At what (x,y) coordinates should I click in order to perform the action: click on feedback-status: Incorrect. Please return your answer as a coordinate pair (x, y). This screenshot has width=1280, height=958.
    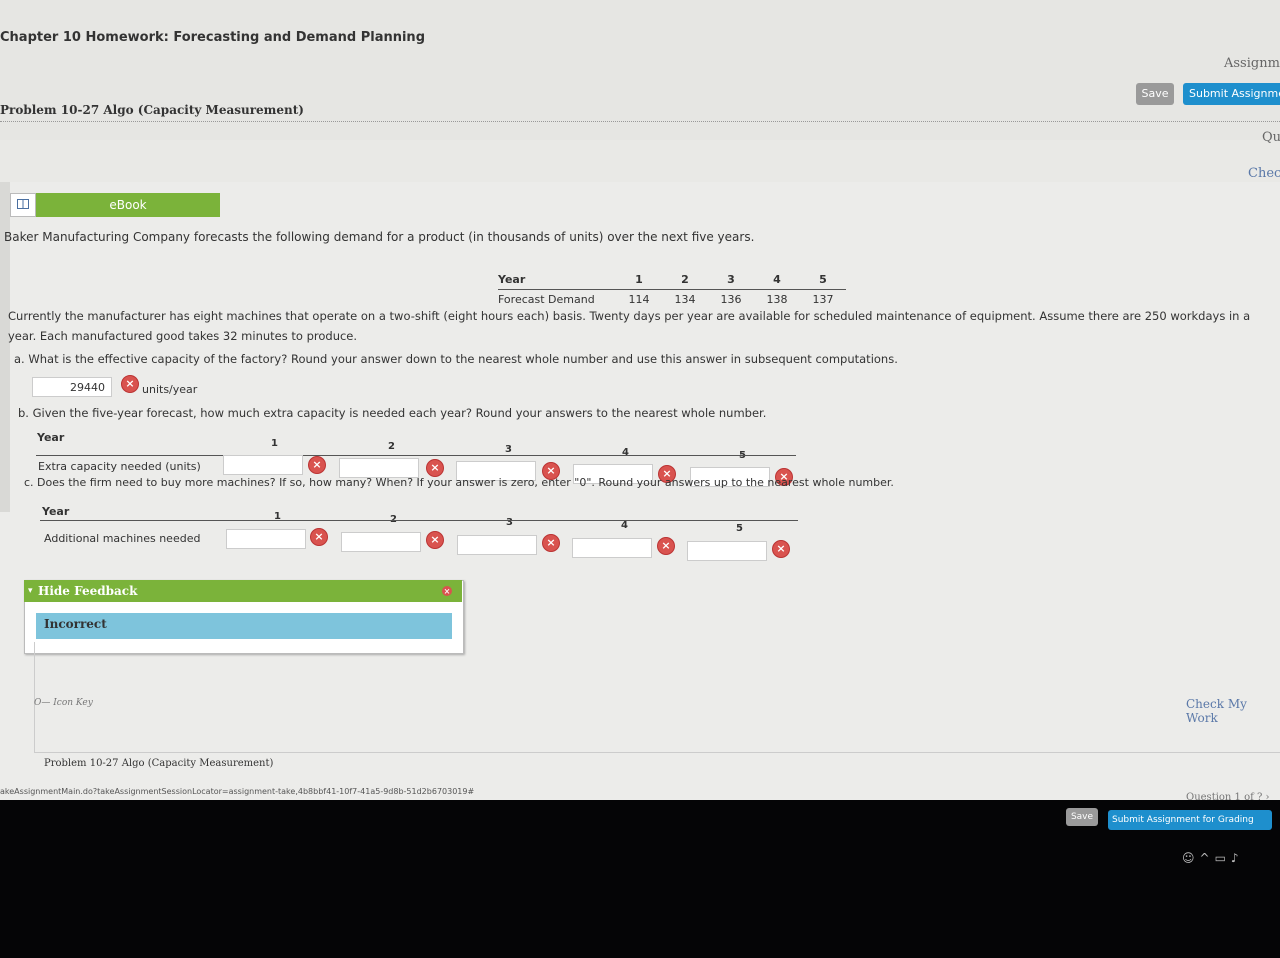
    Looking at the image, I should click on (244, 626).